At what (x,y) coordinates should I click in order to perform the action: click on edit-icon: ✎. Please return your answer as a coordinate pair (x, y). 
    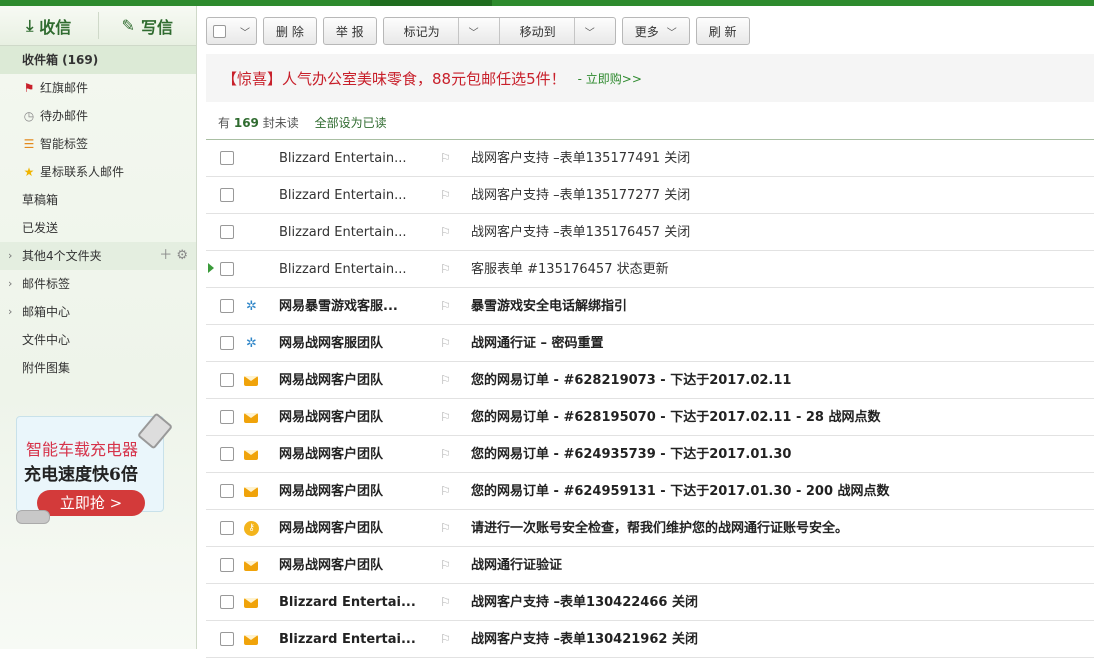
    Looking at the image, I should click on (128, 25).